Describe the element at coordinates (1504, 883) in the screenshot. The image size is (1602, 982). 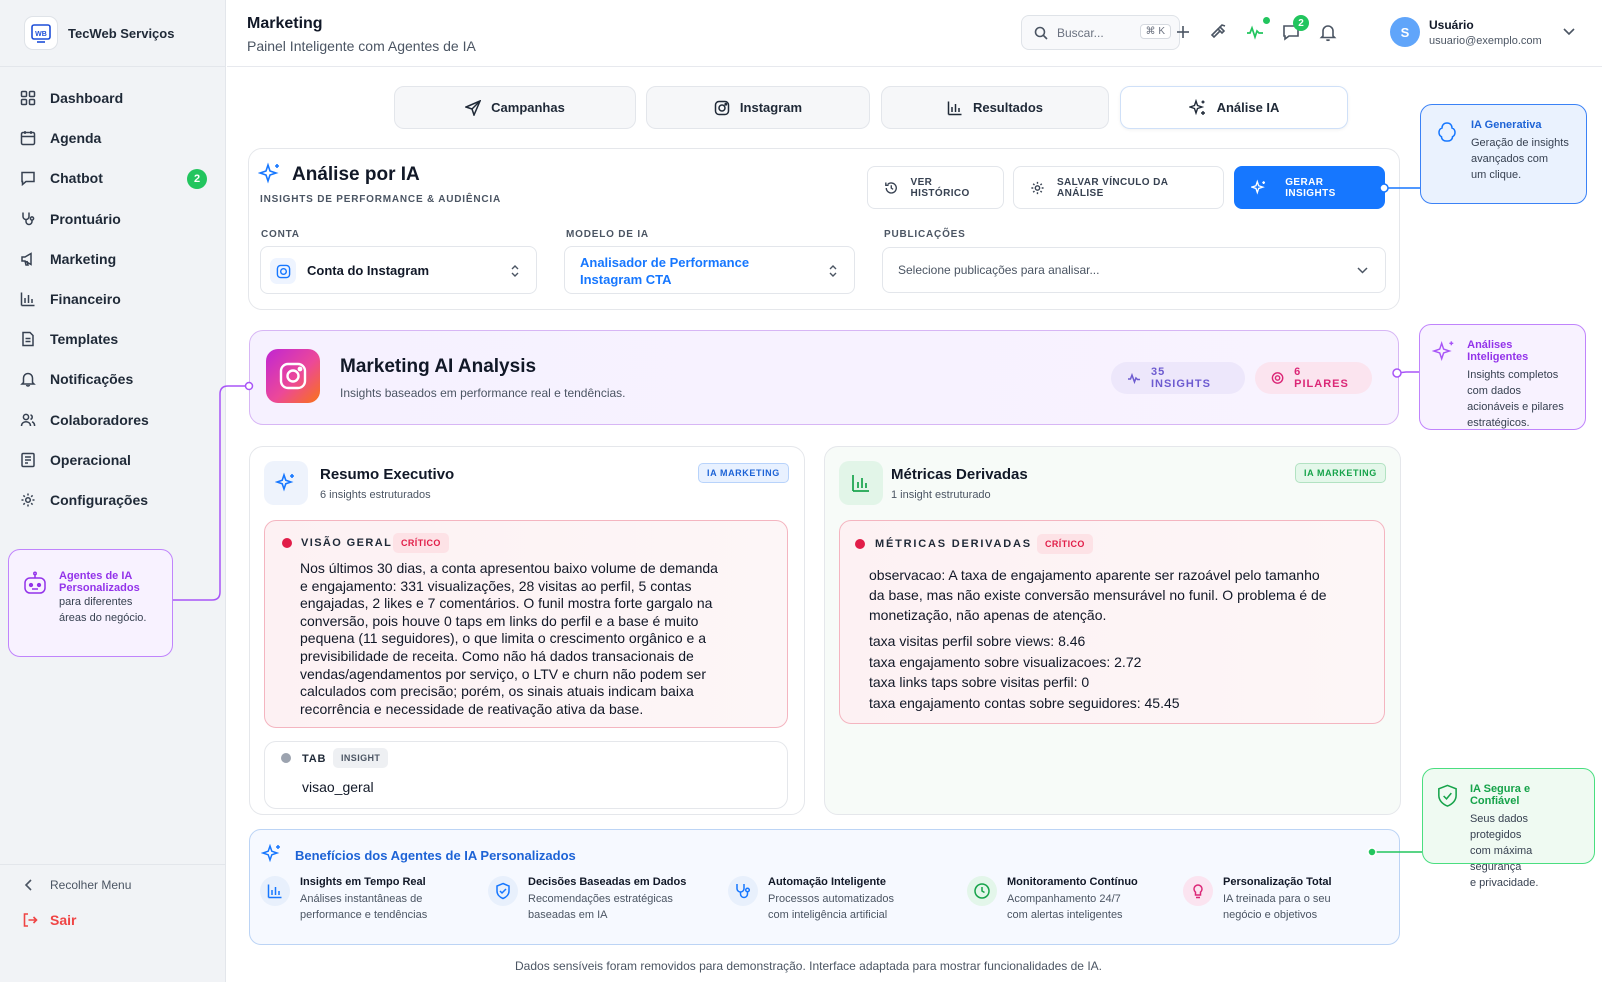
I see `callout-text: e privacidade.` at that location.